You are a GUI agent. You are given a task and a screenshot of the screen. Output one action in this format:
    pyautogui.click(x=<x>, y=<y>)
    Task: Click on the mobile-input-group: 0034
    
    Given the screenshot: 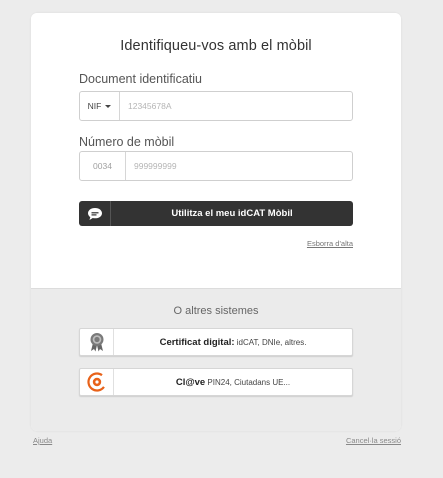 What is the action you would take?
    pyautogui.click(x=216, y=166)
    